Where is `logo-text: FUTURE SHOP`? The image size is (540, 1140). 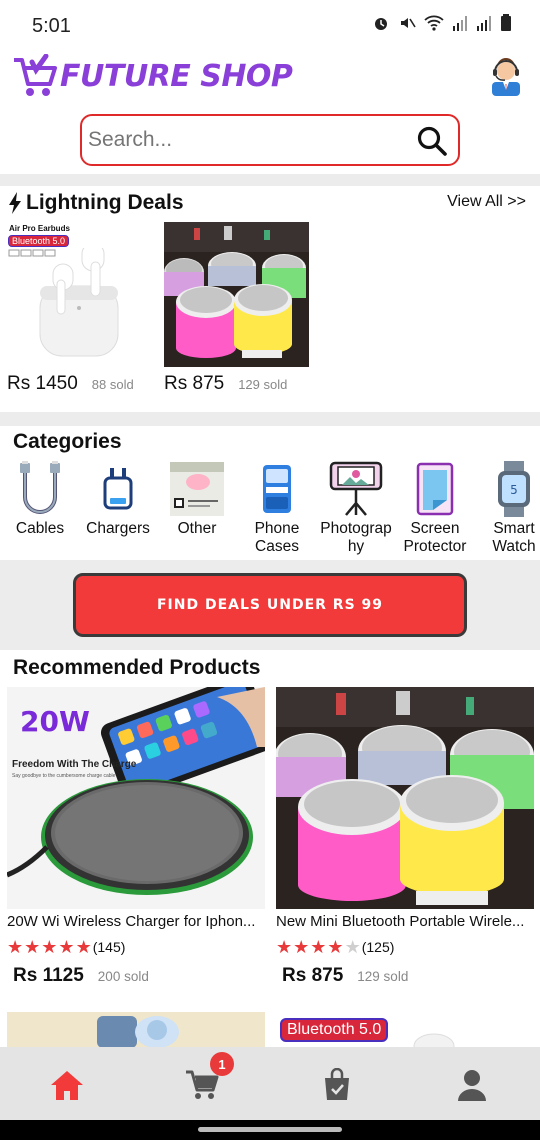
logo-text: FUTURE SHOP is located at coordinates (176, 76).